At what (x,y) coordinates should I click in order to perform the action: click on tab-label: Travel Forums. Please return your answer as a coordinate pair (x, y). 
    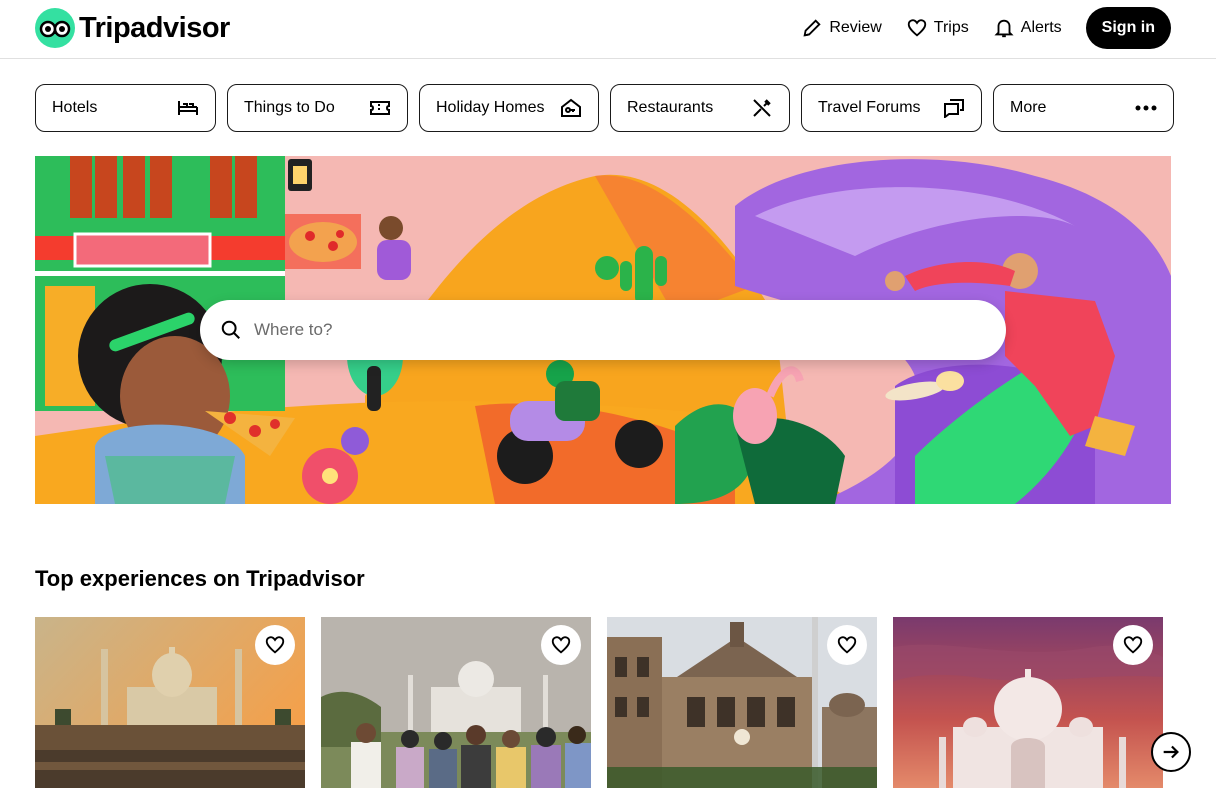
    Looking at the image, I should click on (869, 107).